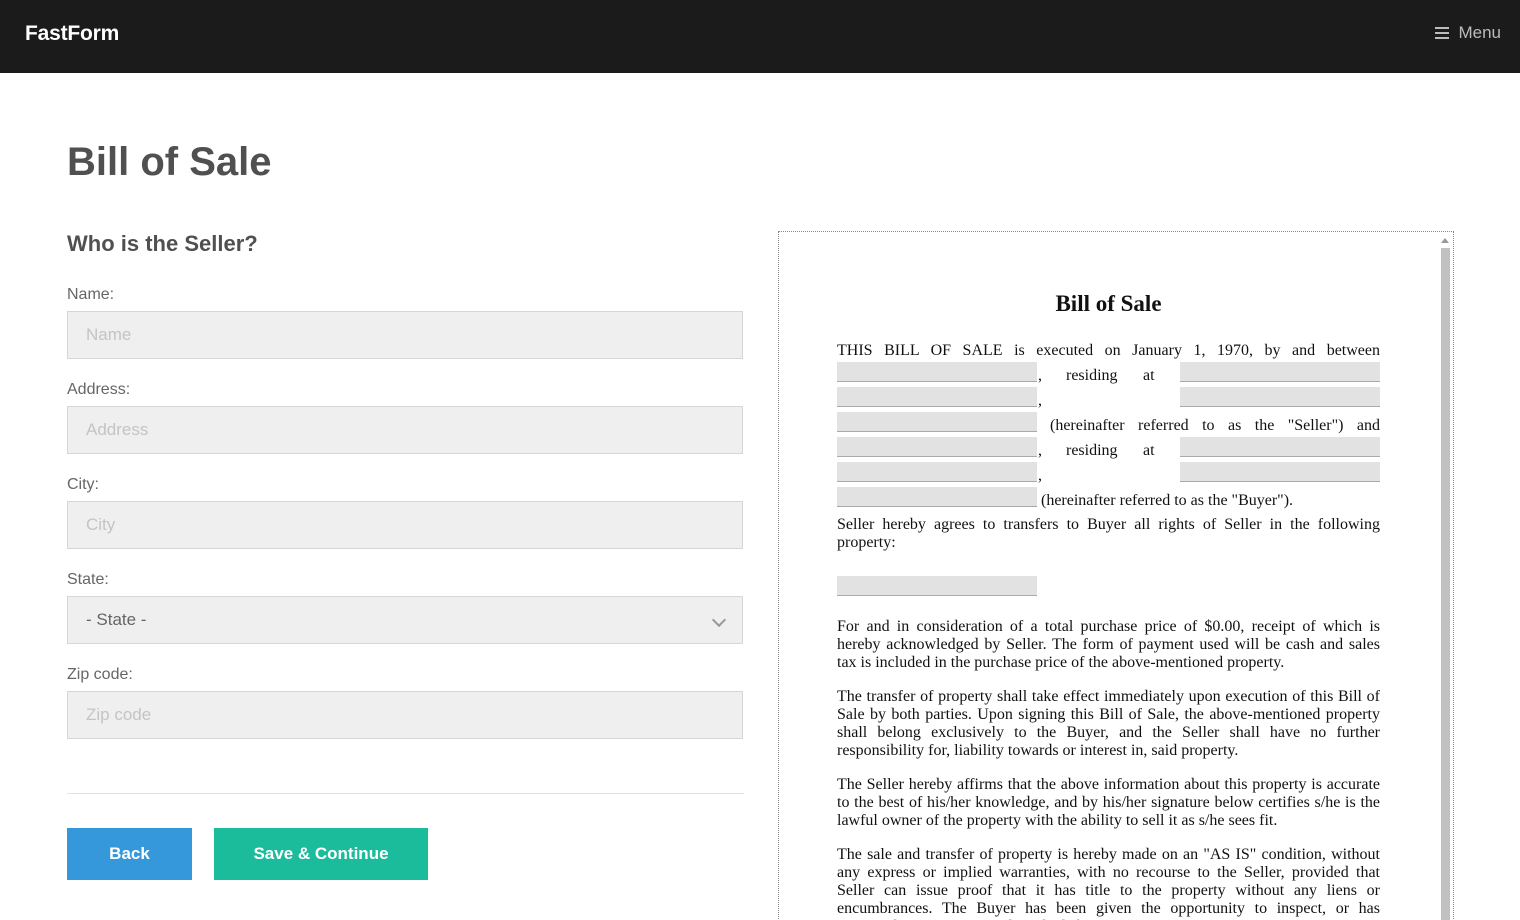  I want to click on buyer-zip-blank, so click(937, 497).